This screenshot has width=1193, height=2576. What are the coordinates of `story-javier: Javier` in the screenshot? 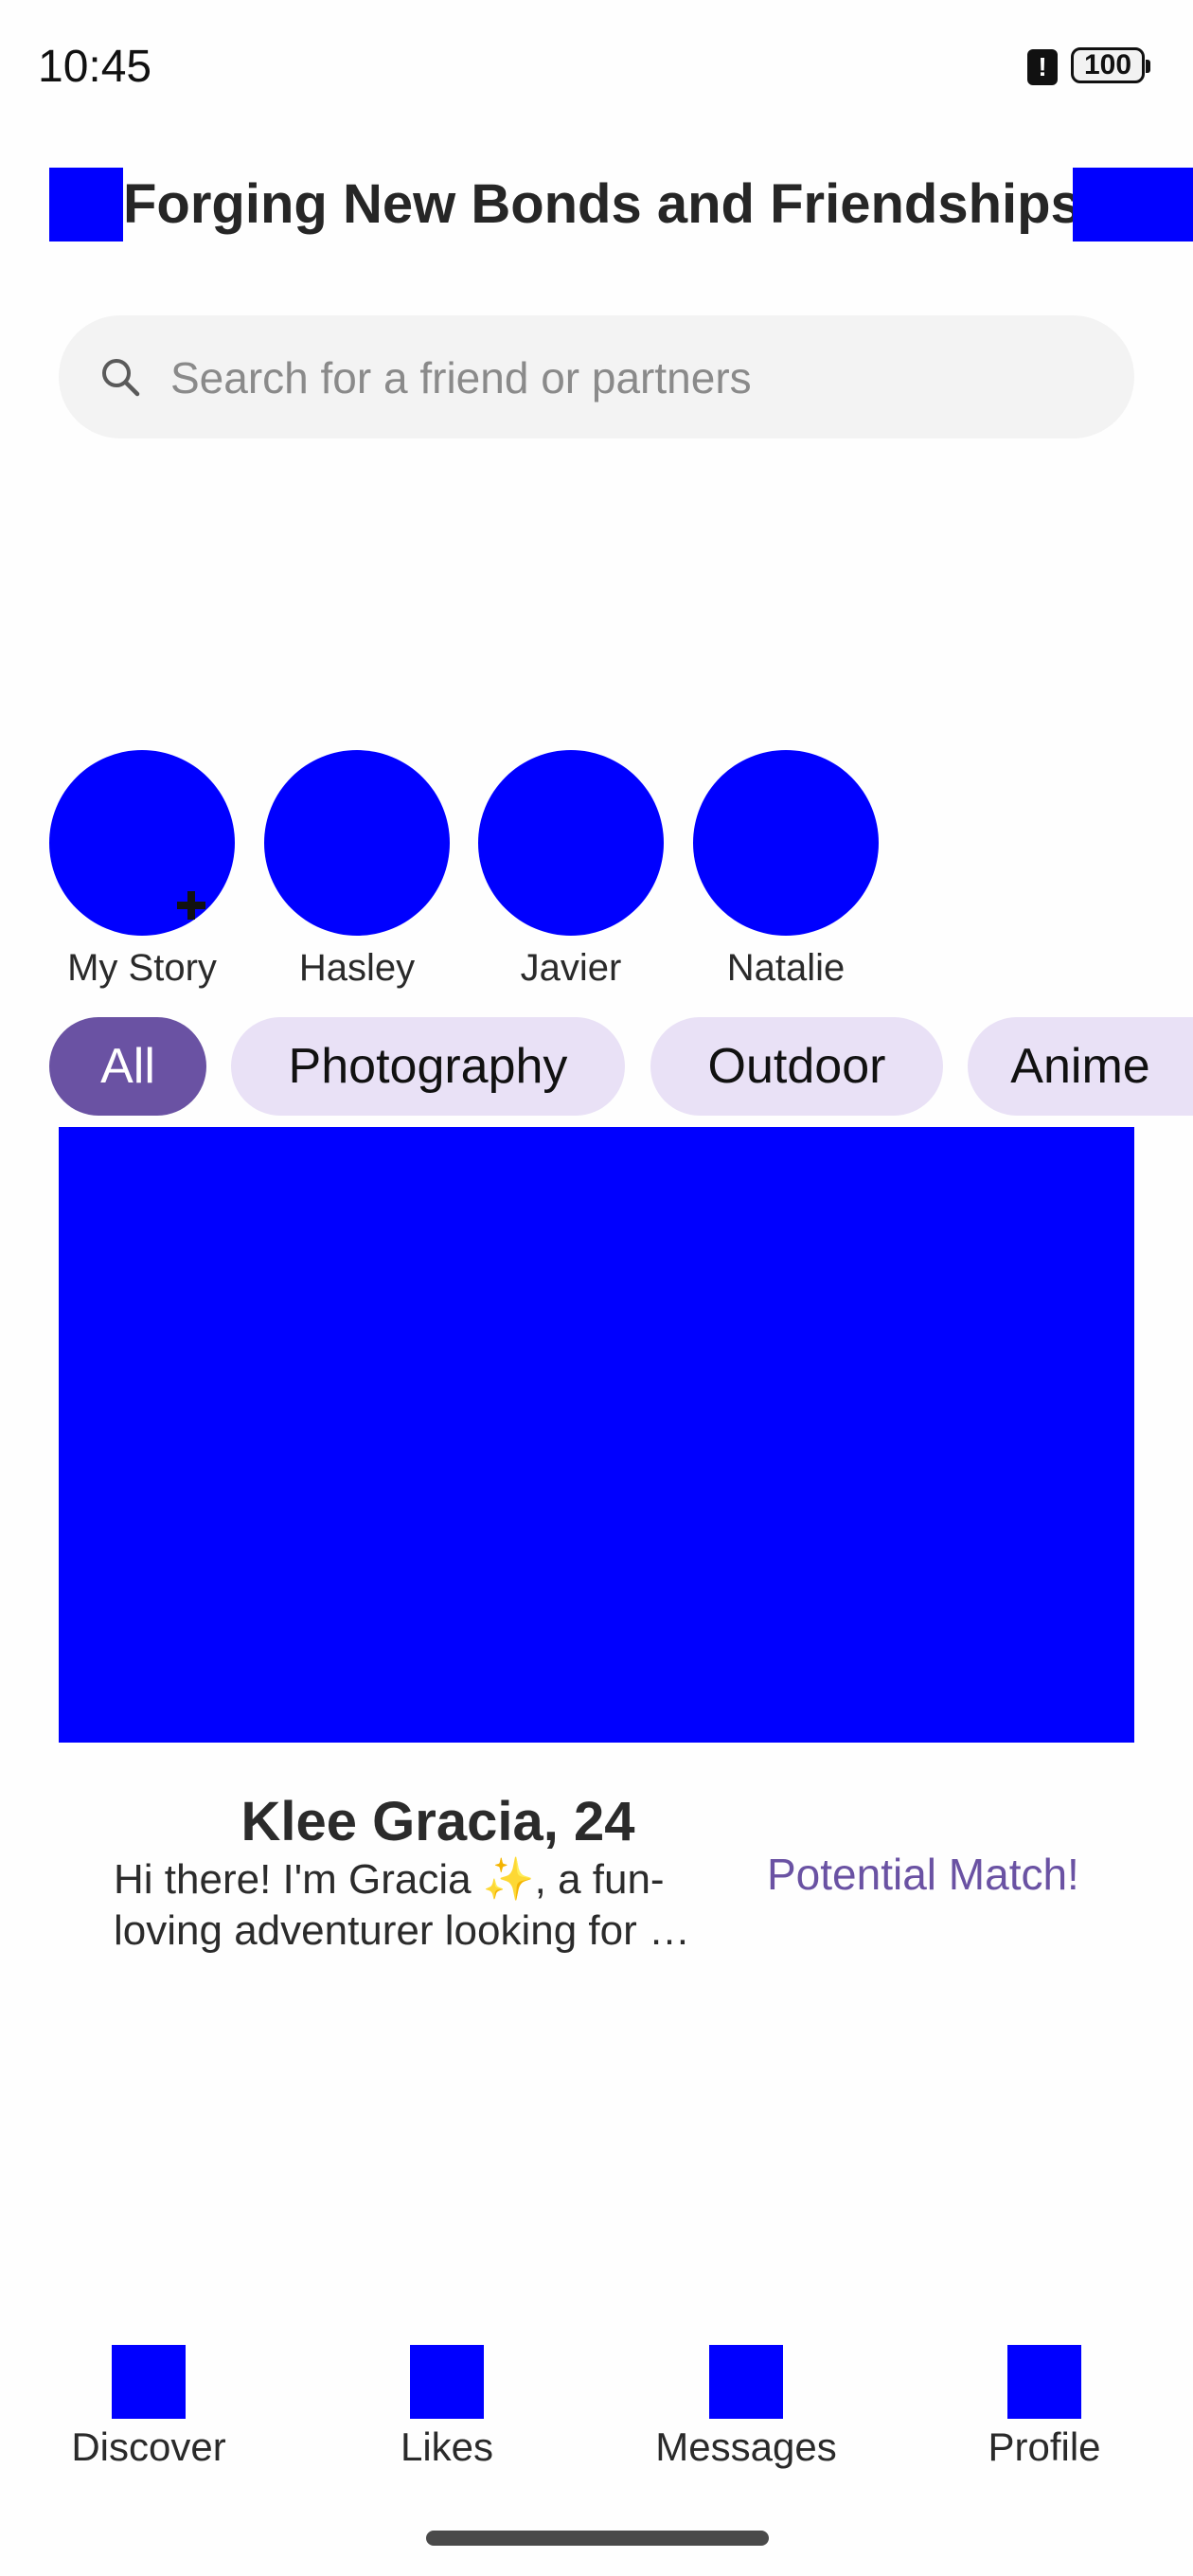 It's located at (571, 872).